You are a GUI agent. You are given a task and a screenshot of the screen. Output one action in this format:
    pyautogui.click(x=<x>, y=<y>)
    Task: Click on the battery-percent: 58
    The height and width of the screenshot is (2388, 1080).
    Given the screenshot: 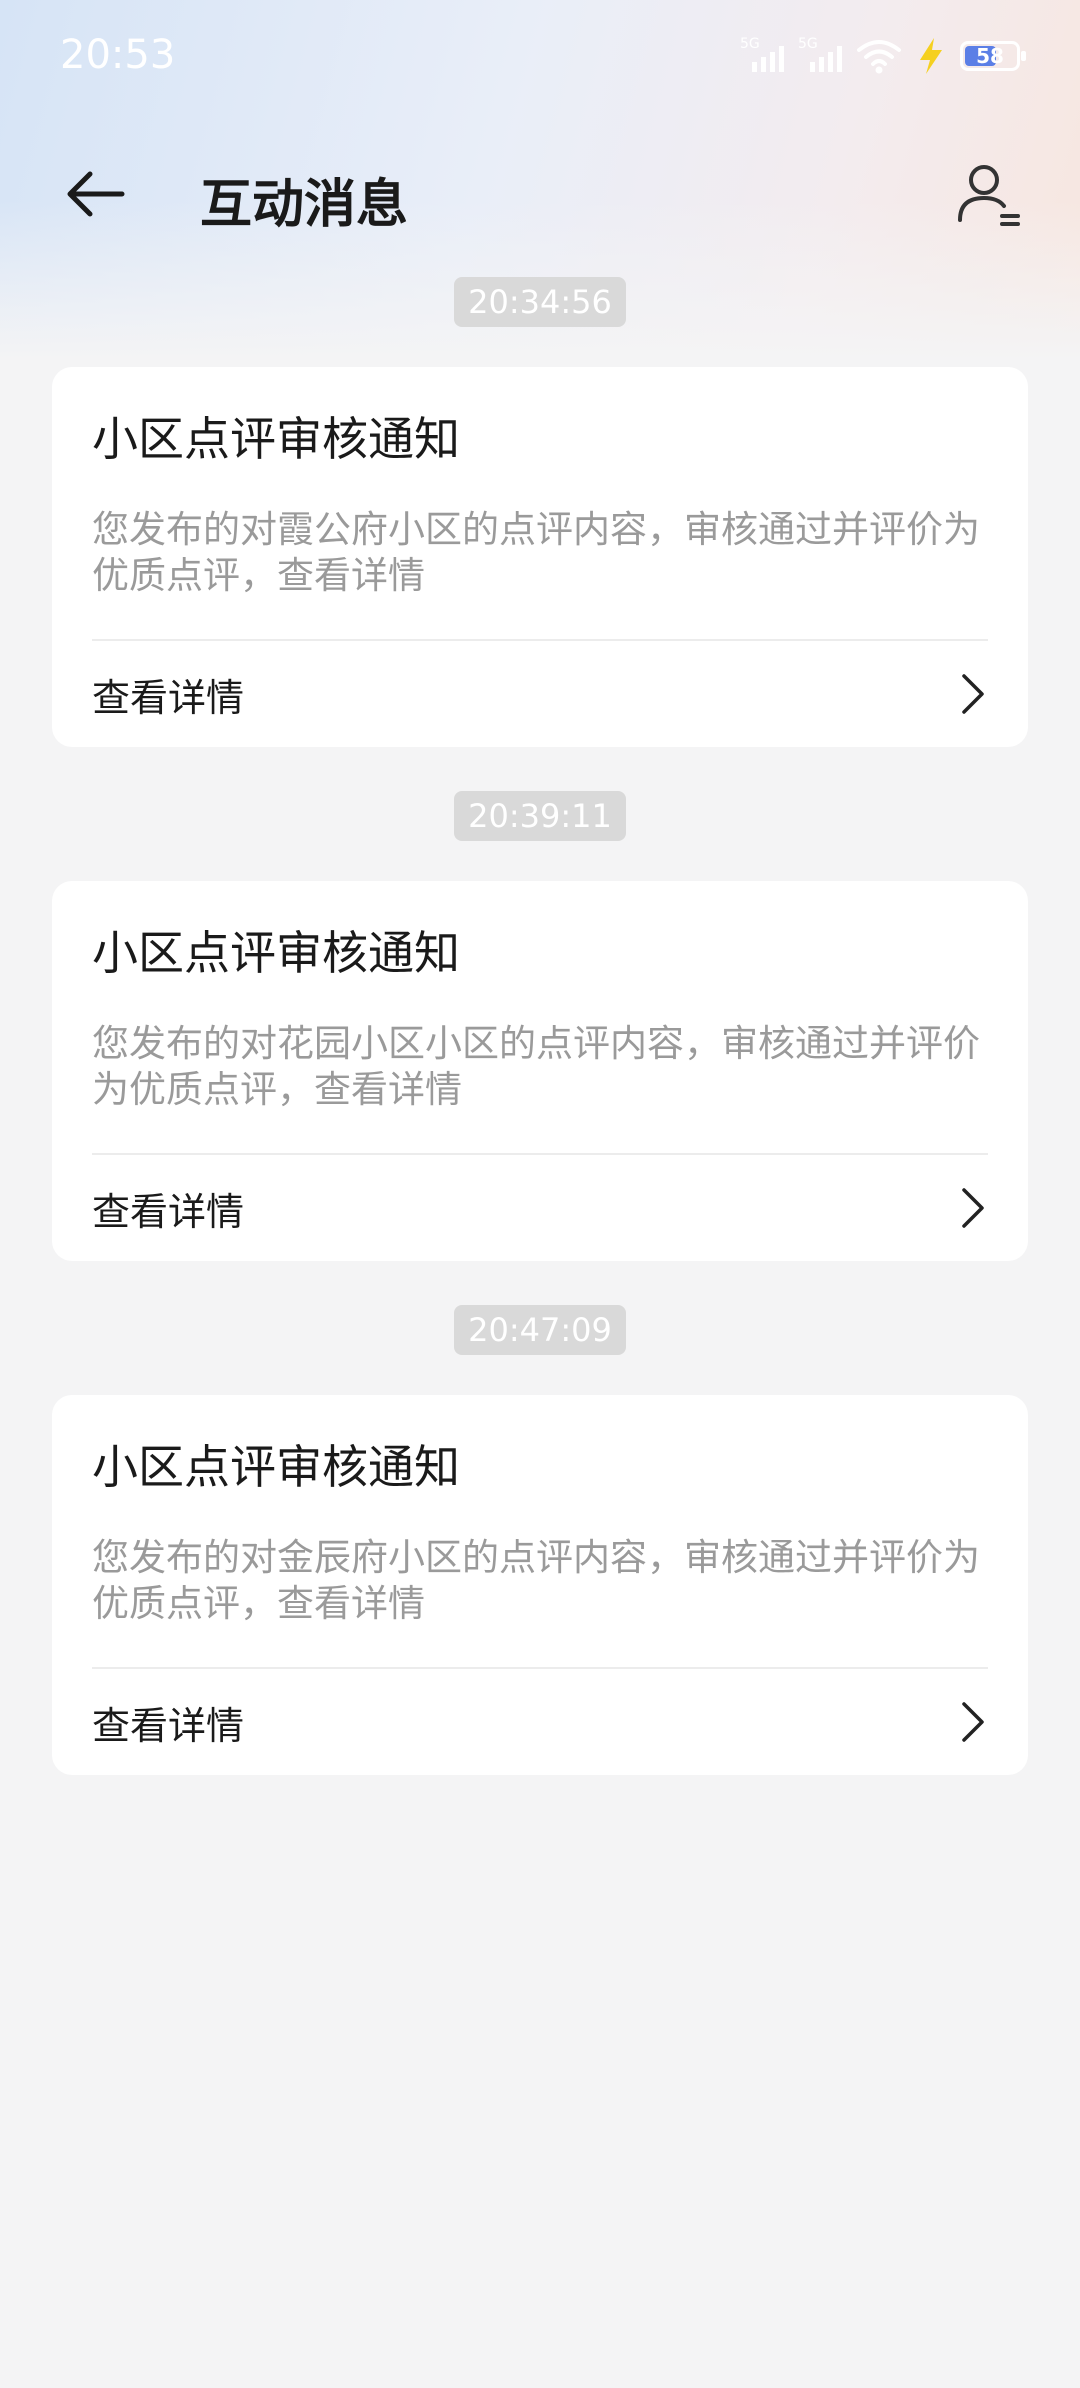 What is the action you would take?
    pyautogui.click(x=990, y=56)
    